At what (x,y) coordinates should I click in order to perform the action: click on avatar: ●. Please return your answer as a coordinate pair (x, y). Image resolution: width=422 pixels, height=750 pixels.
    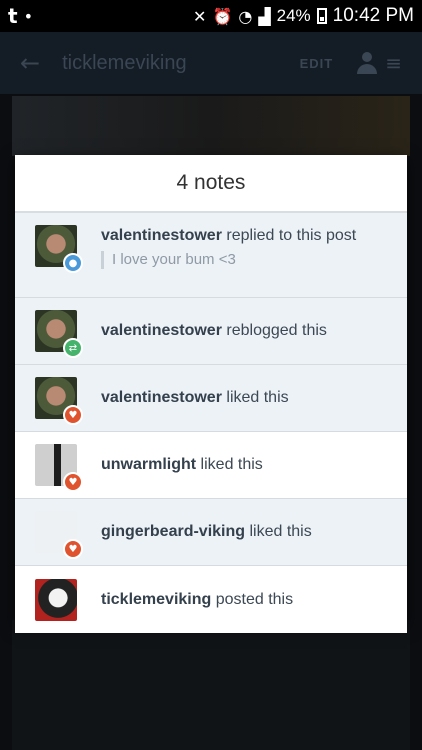
    Looking at the image, I should click on (59, 249).